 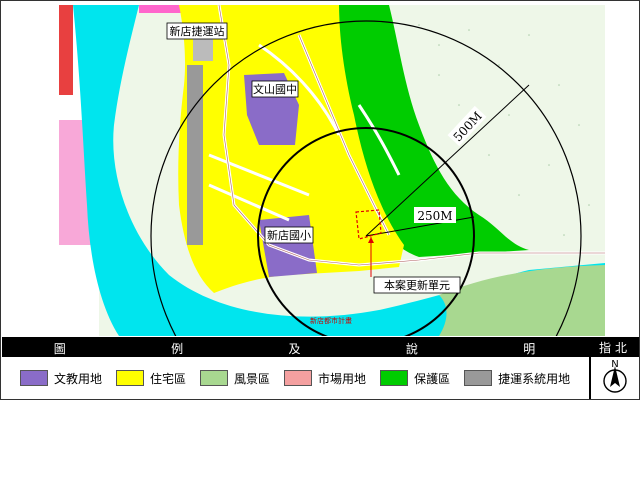 I want to click on legend-label-market: 市場用地, so click(x=342, y=378).